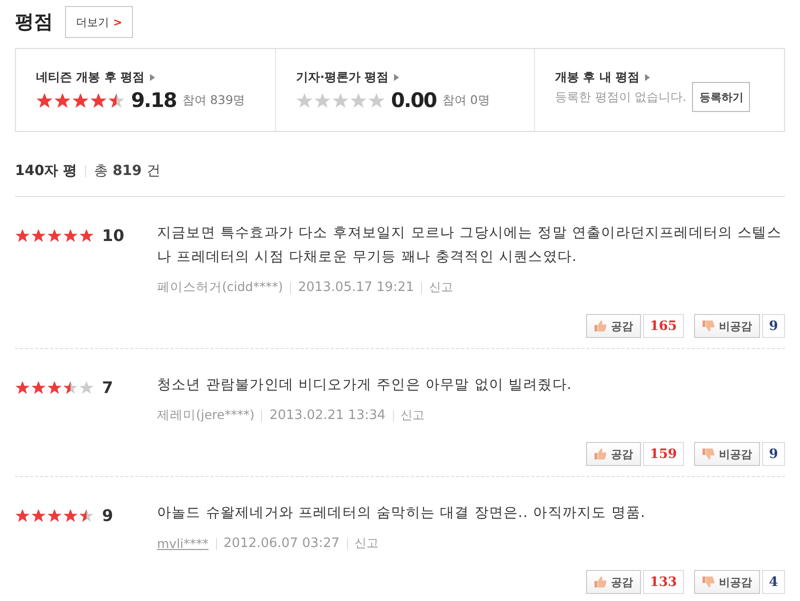  What do you see at coordinates (153, 100) in the screenshot?
I see `average-score: 9.18` at bounding box center [153, 100].